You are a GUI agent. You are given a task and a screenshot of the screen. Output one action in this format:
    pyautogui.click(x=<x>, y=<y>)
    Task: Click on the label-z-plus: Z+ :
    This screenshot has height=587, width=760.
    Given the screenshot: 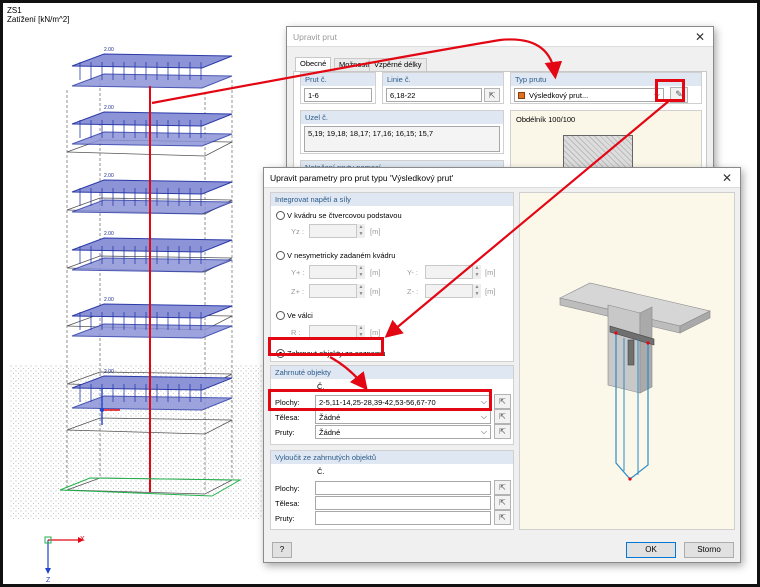 What is the action you would take?
    pyautogui.click(x=298, y=291)
    